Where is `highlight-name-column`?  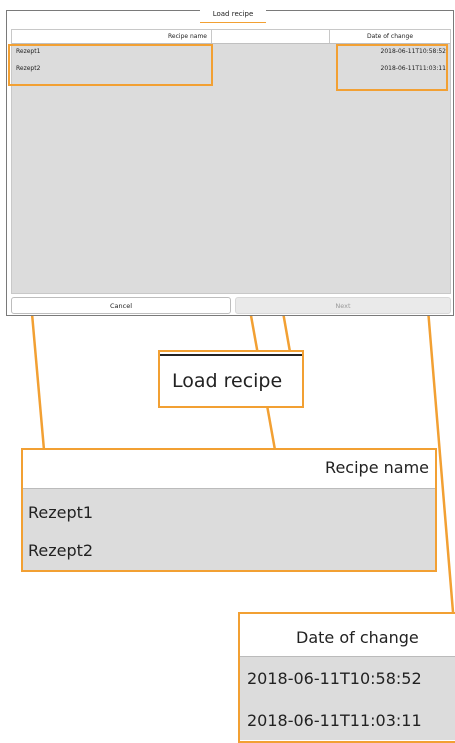
highlight-name-column is located at coordinates (110, 65).